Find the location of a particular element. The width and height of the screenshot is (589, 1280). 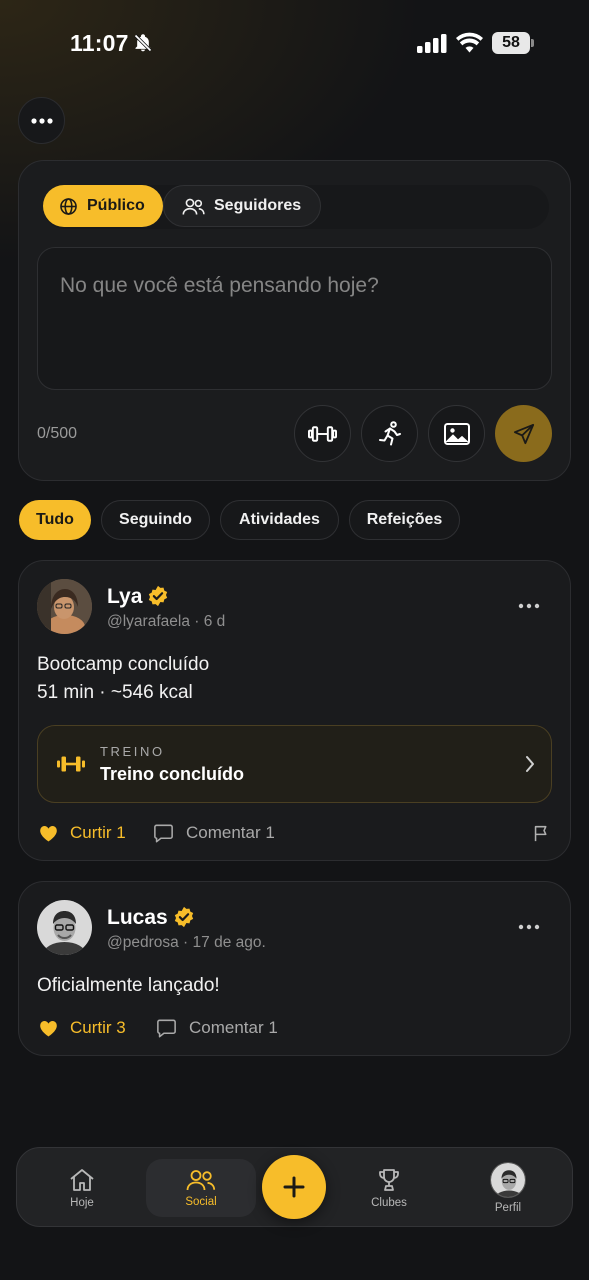

status-bar: 11:07 58 is located at coordinates (294, 44).